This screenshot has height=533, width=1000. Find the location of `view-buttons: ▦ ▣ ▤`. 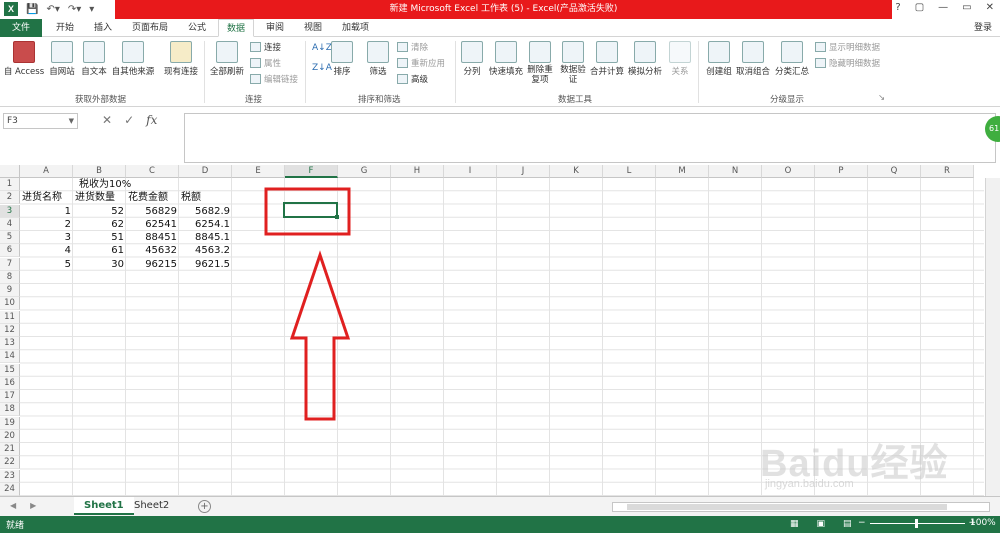

view-buttons: ▦ ▣ ▤ is located at coordinates (821, 524).